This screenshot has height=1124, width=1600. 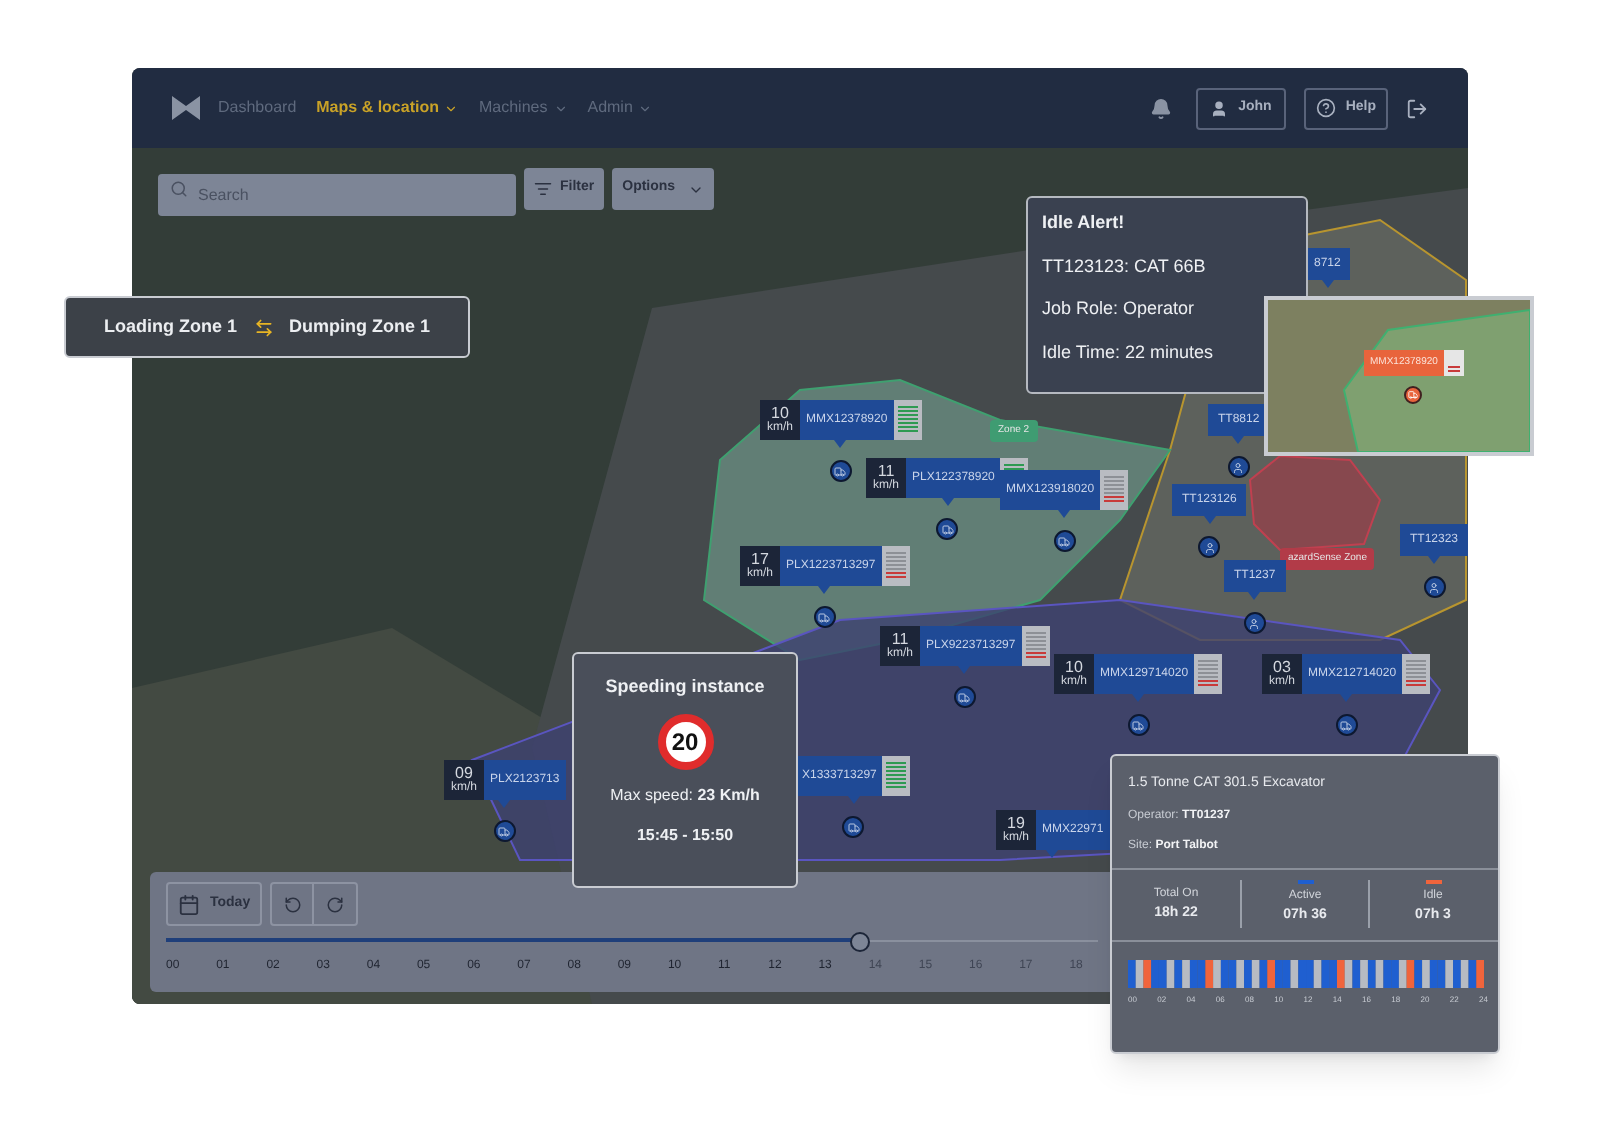 I want to click on speed-value: 09, so click(x=464, y=774).